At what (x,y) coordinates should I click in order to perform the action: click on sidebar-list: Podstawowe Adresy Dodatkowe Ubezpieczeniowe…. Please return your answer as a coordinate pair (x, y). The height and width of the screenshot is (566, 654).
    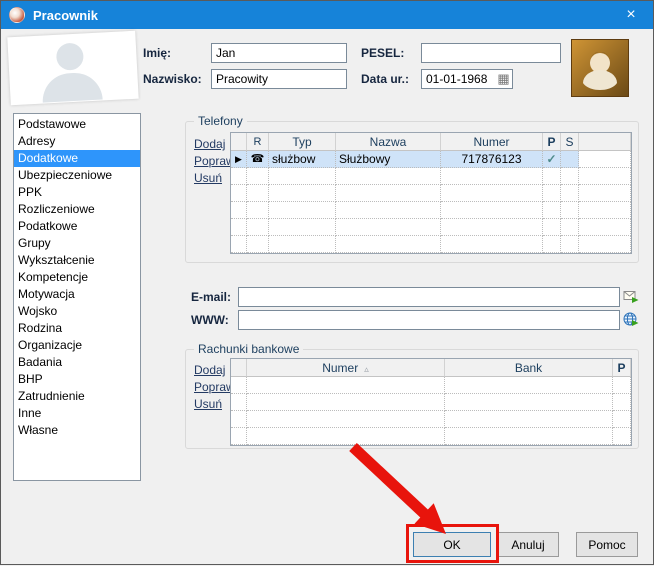
    Looking at the image, I should click on (77, 297).